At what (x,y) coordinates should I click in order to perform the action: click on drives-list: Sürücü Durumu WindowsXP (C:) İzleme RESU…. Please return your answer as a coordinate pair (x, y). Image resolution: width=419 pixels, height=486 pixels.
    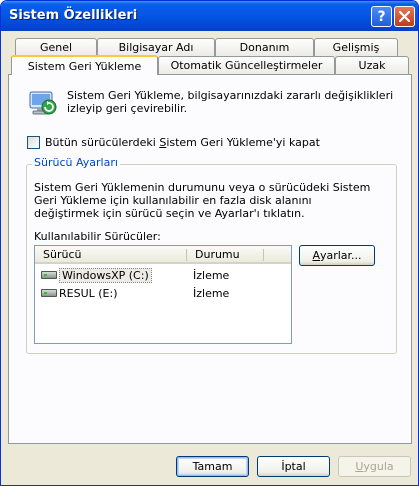
    Looking at the image, I should click on (163, 294).